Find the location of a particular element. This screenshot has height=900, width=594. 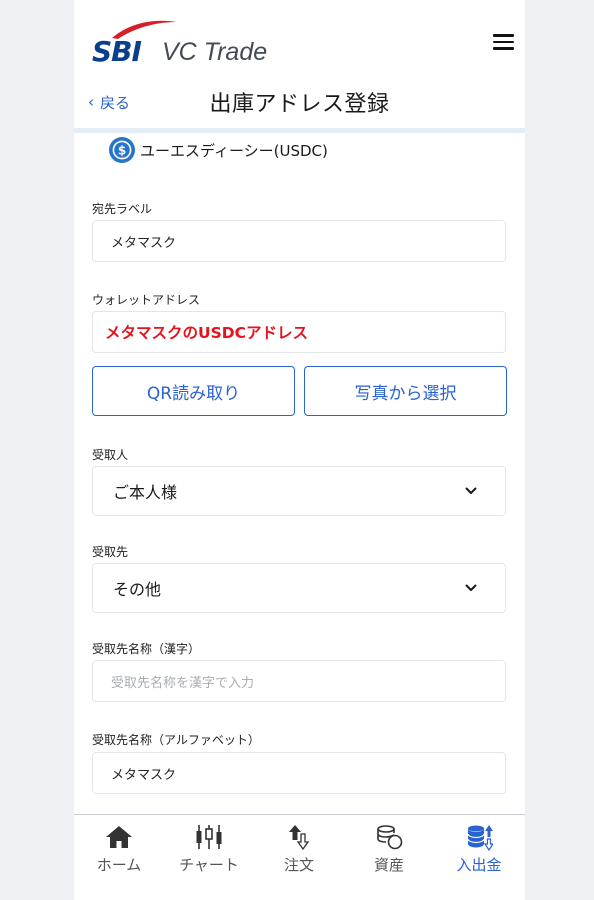

nav-label-deposit-withdraw: 入出金 is located at coordinates (479, 865).